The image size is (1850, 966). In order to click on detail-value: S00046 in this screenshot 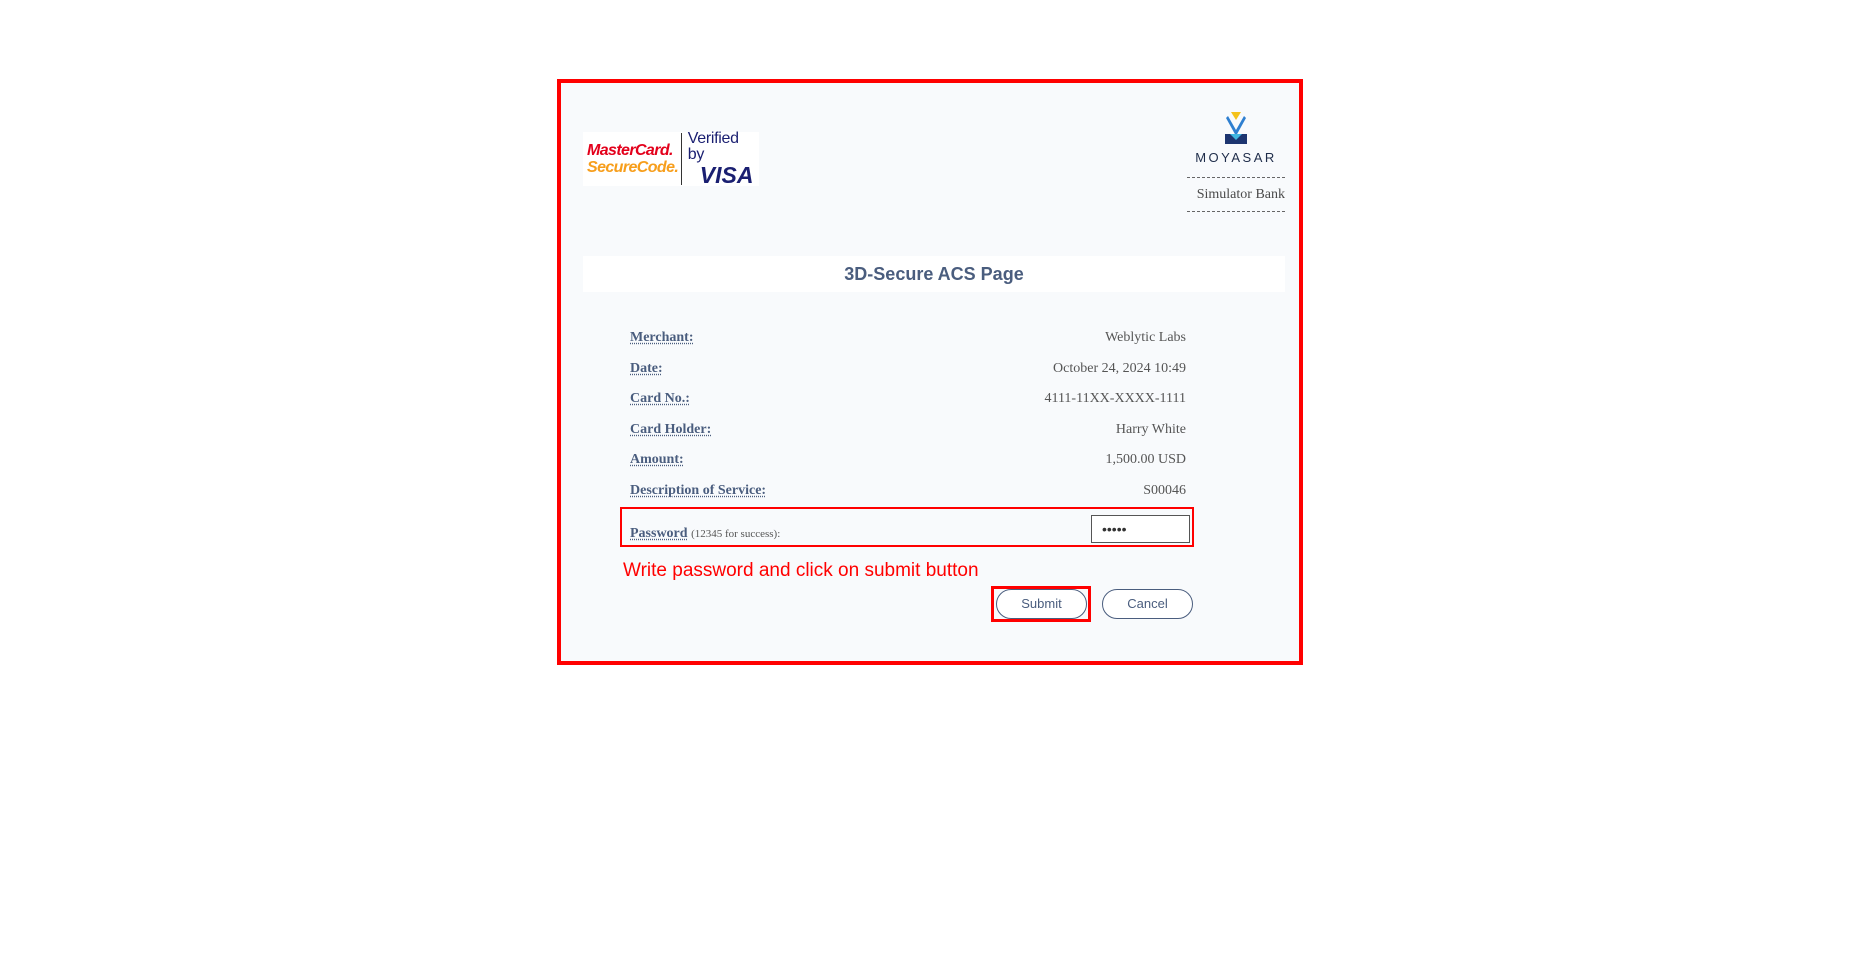, I will do `click(1164, 490)`.